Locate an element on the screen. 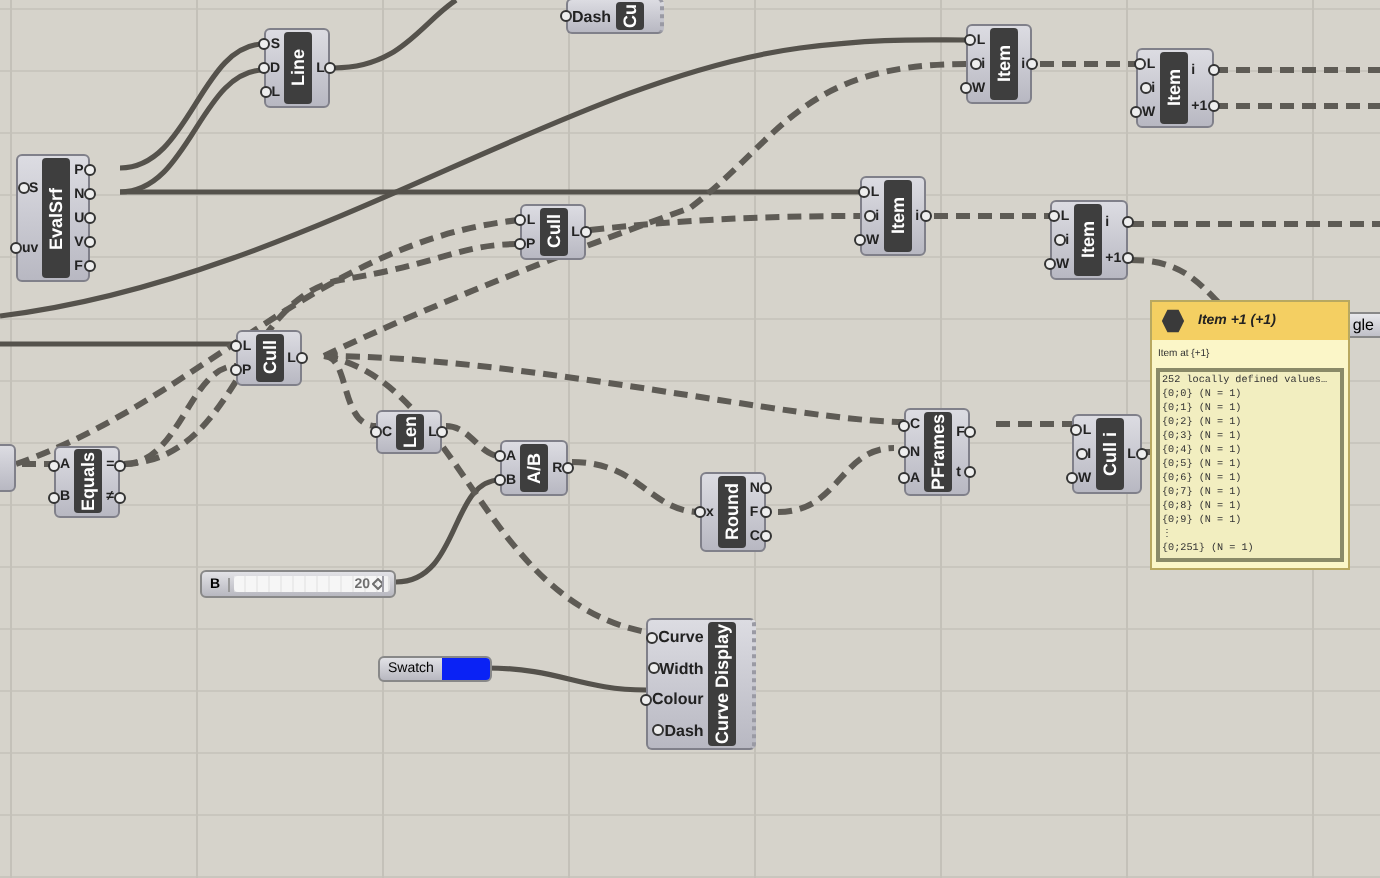 This screenshot has height=878, width=1380. component-node: Dash Cu is located at coordinates (615, 17).